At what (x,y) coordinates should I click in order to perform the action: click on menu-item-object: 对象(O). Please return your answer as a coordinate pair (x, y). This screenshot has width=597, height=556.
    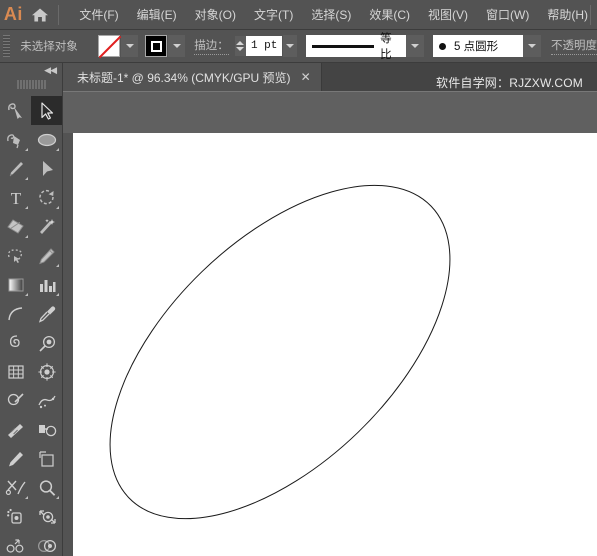
    Looking at the image, I should click on (215, 14).